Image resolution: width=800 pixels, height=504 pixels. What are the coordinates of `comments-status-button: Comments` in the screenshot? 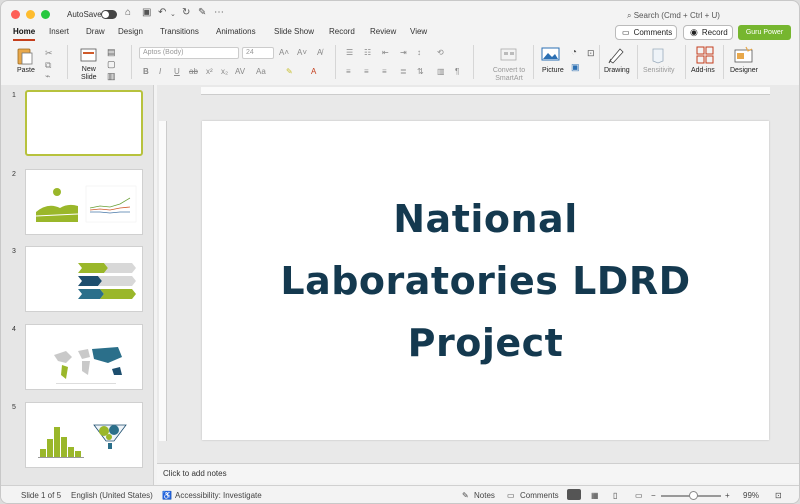 It's located at (539, 495).